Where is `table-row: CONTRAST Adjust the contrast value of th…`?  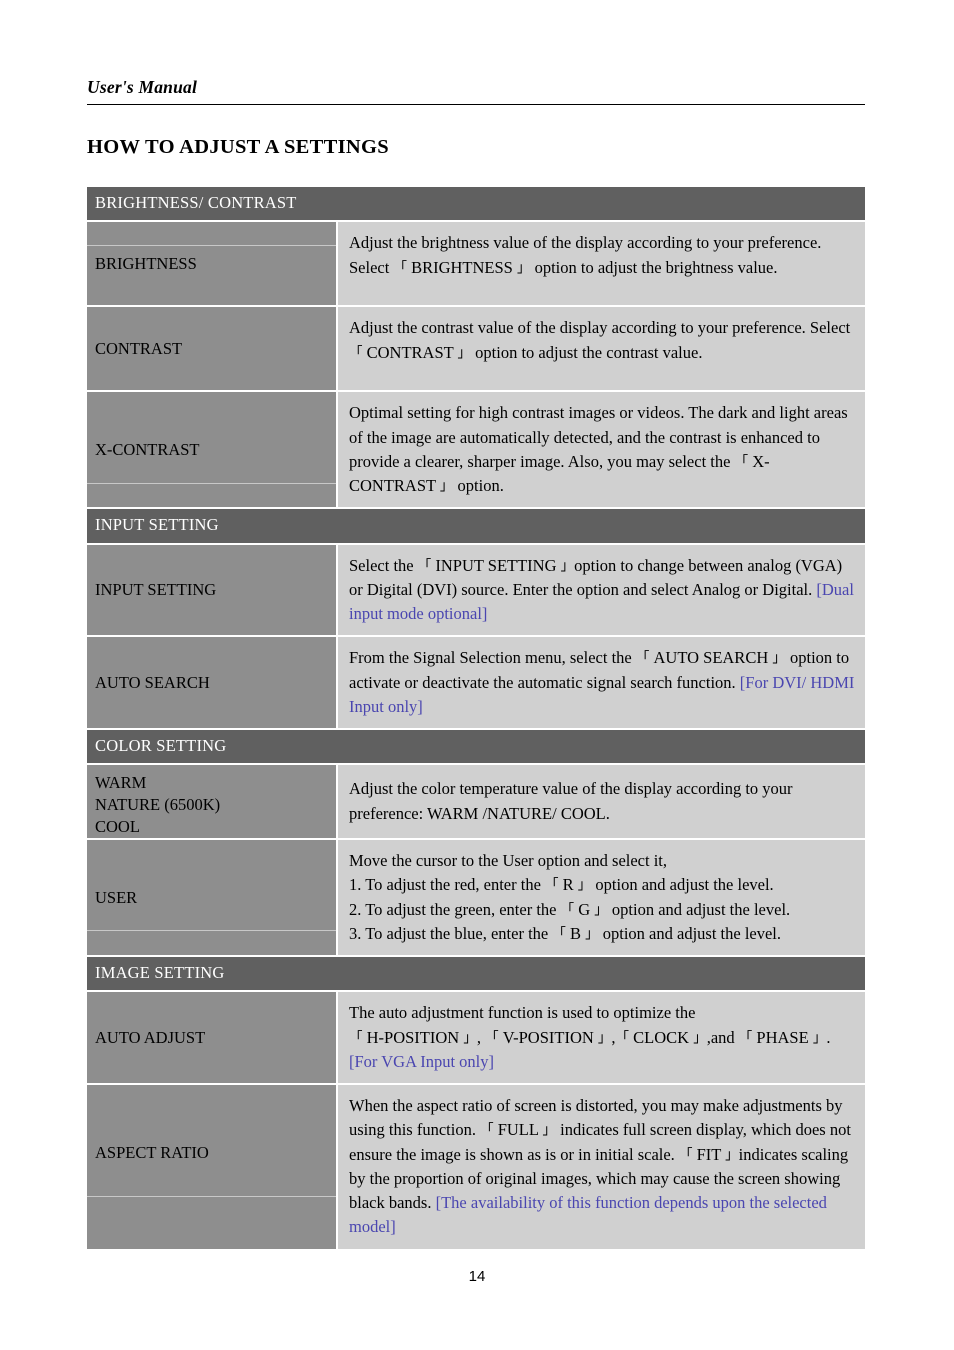 table-row: CONTRAST Adjust the contrast value of th… is located at coordinates (476, 349).